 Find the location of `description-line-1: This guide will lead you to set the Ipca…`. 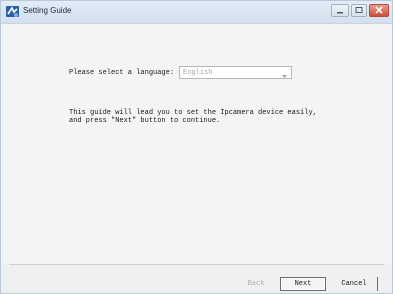

description-line-1: This guide will lead you to set the Ipca… is located at coordinates (193, 113).